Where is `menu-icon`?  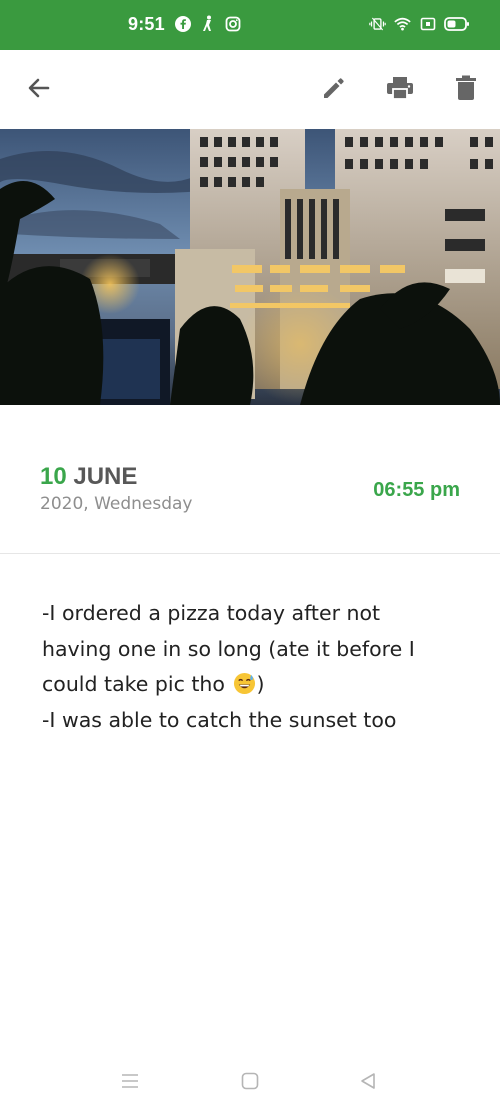
menu-icon is located at coordinates (130, 1083).